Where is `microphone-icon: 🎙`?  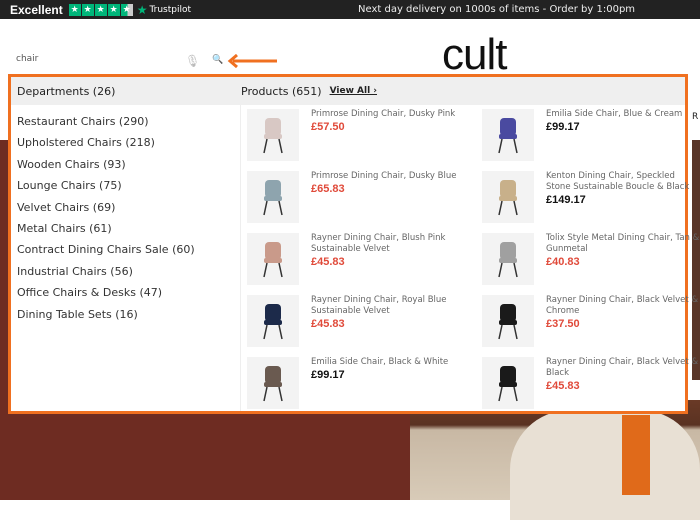
microphone-icon: 🎙 is located at coordinates (192, 61).